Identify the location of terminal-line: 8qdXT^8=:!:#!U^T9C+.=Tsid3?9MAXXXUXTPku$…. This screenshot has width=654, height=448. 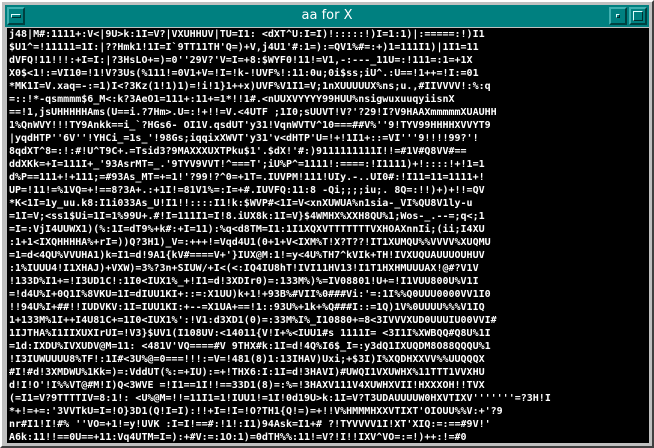
(238, 151).